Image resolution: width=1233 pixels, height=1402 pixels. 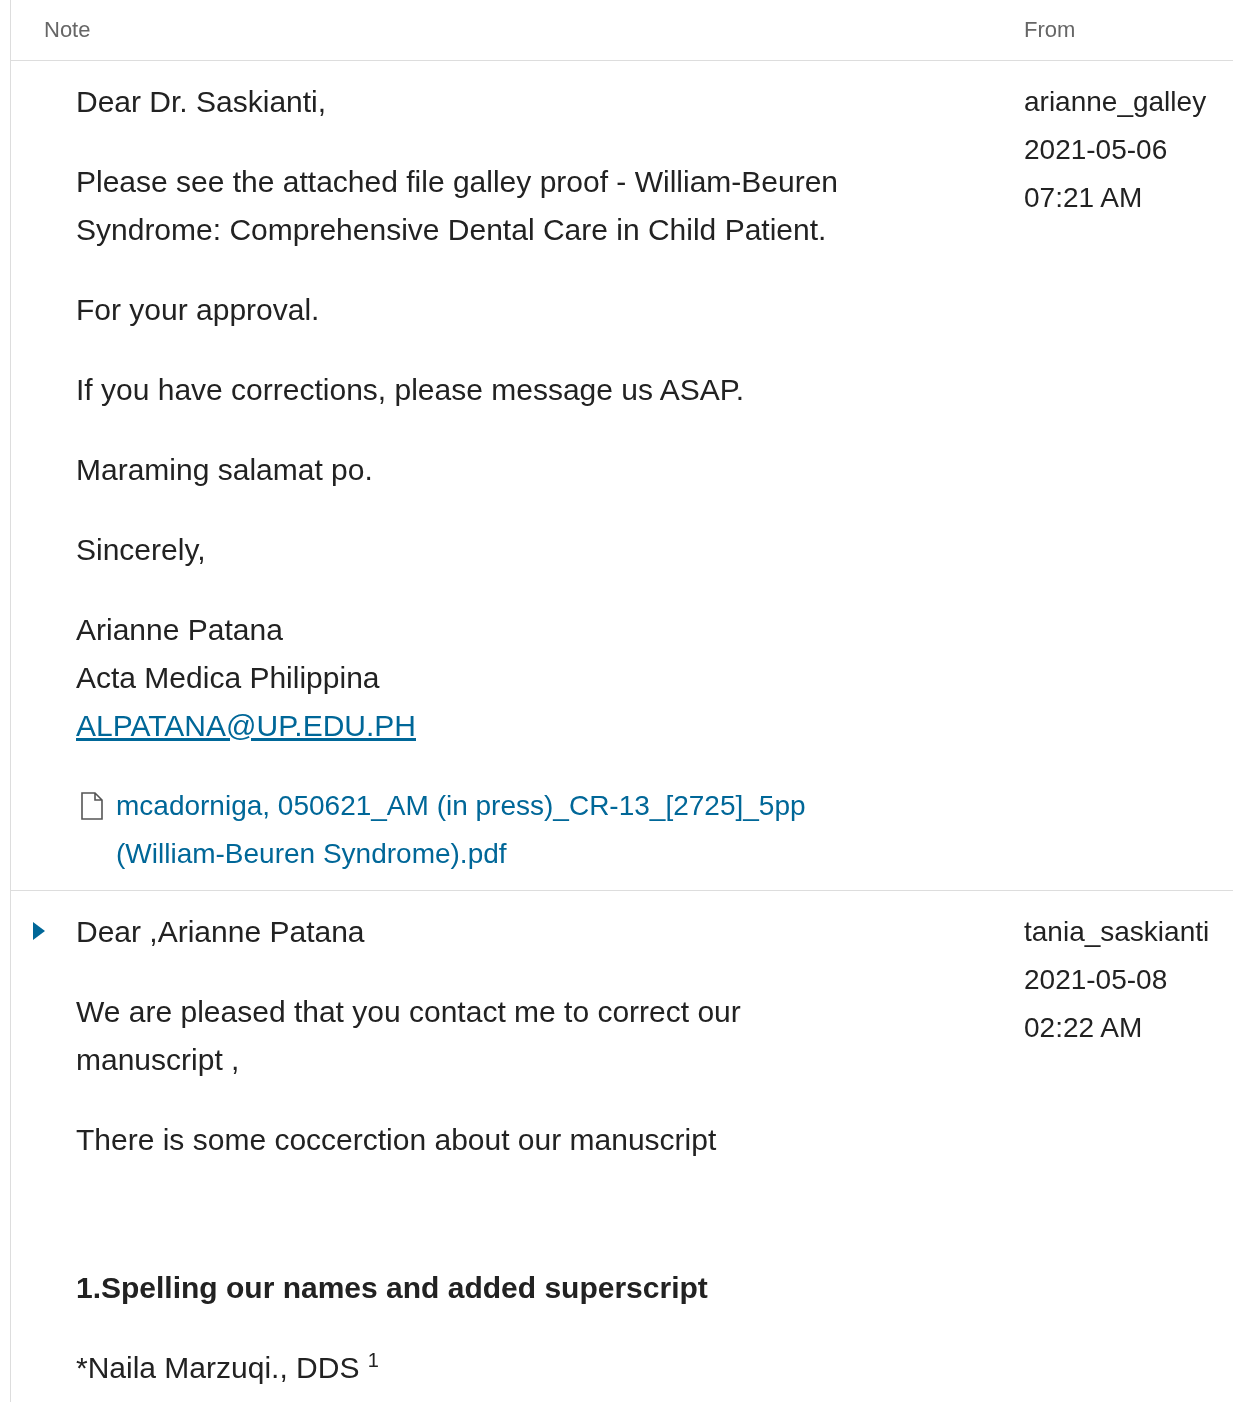 What do you see at coordinates (1050, 30) in the screenshot?
I see `column-header: From` at bounding box center [1050, 30].